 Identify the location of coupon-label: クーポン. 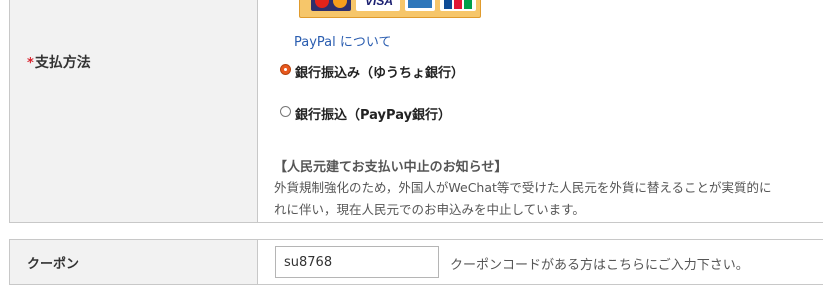
(53, 264).